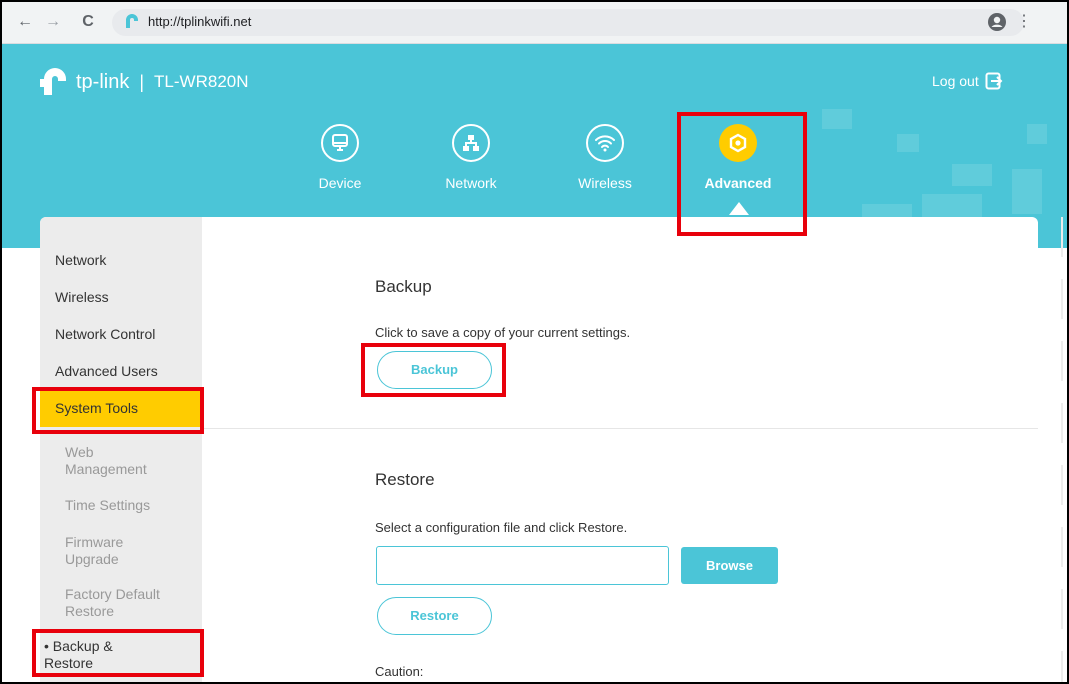 Image resolution: width=1069 pixels, height=684 pixels. Describe the element at coordinates (53, 81) in the screenshot. I see `tplink-logo-icon` at that location.